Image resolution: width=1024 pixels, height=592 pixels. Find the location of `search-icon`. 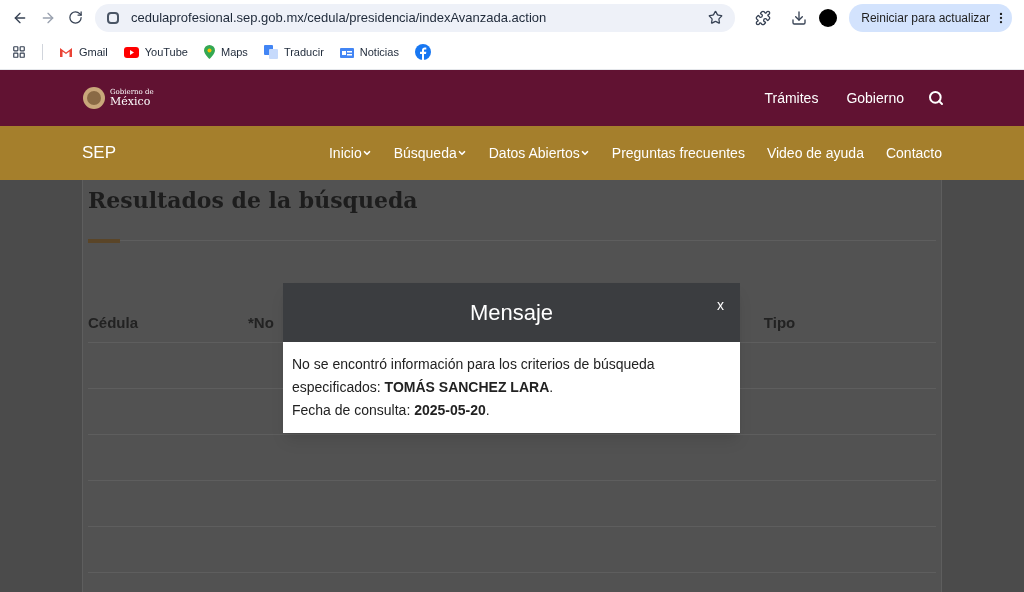

search-icon is located at coordinates (936, 98).